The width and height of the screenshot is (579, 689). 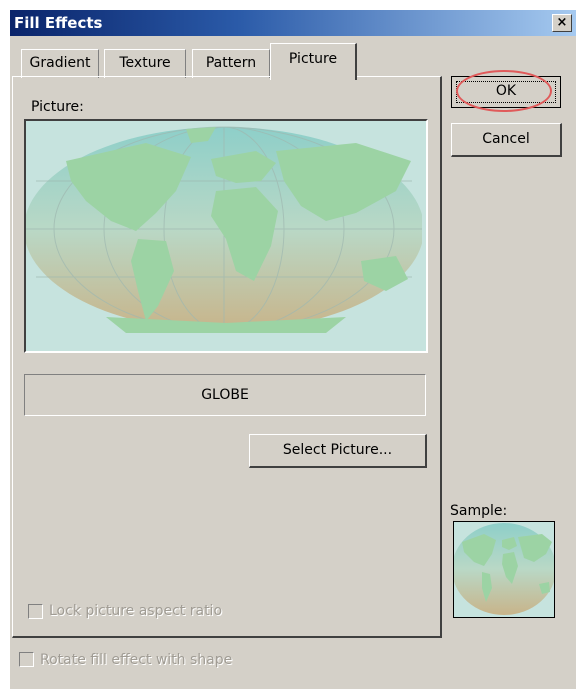 I want to click on lock-aspect-checkbox, so click(x=35, y=611).